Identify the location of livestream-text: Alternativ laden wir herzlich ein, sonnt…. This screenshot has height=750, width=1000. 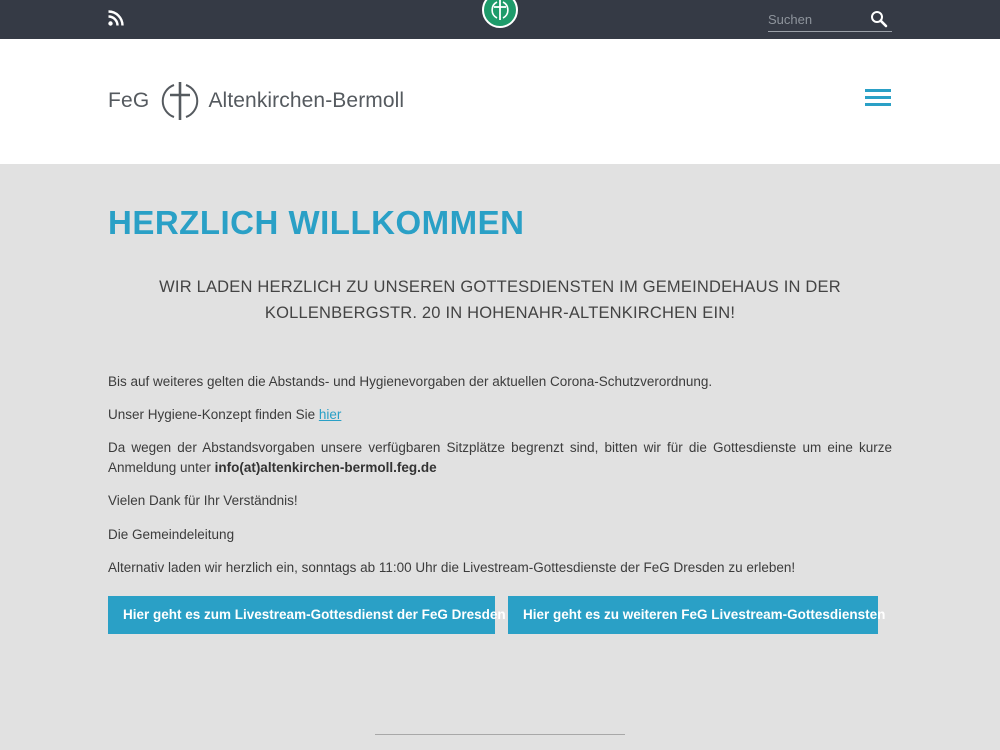
(452, 567).